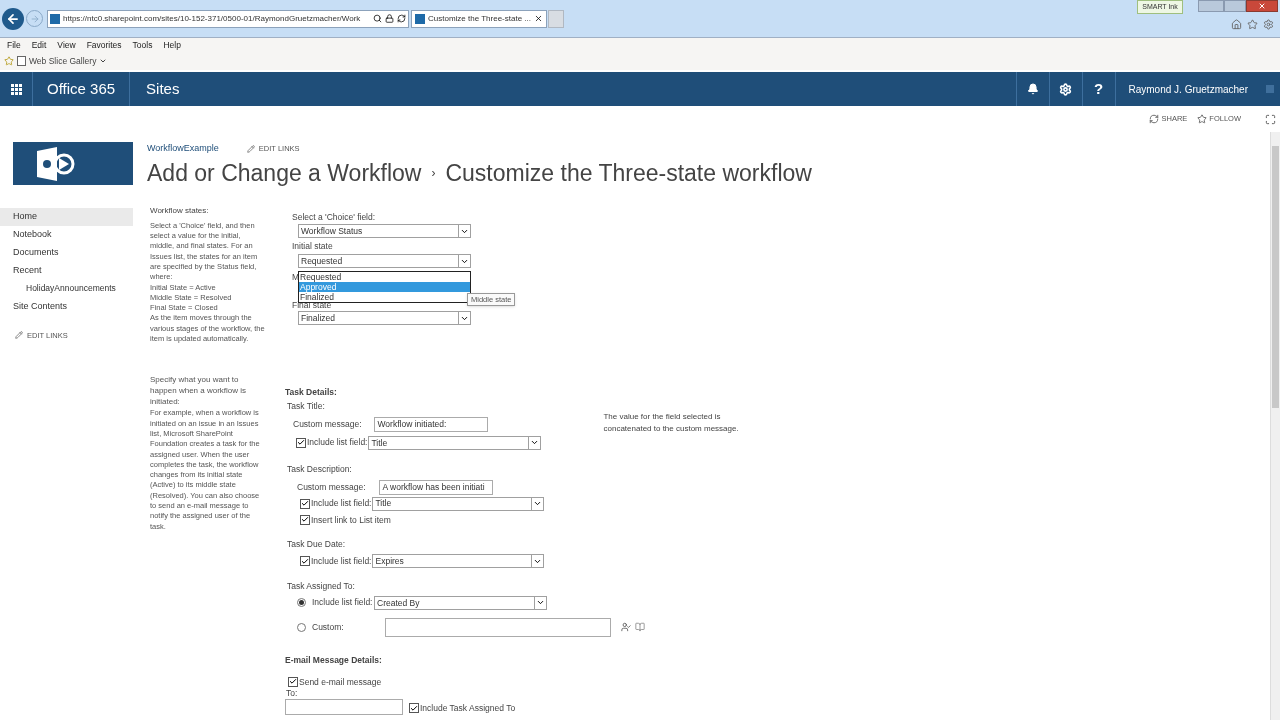 The image size is (1280, 720). Describe the element at coordinates (640, 627) in the screenshot. I see `address-book-icon` at that location.